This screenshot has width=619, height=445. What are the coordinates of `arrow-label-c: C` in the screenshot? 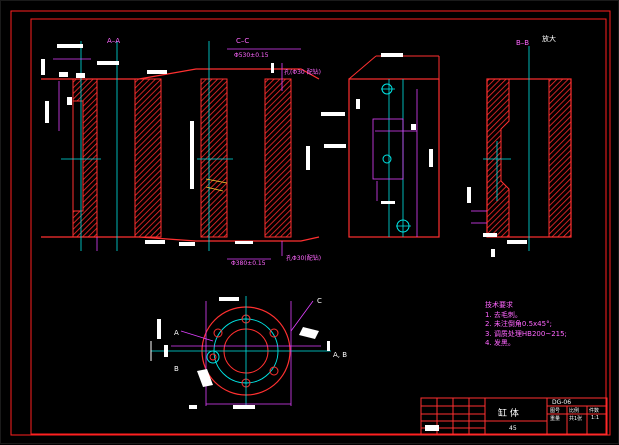 It's located at (319, 301).